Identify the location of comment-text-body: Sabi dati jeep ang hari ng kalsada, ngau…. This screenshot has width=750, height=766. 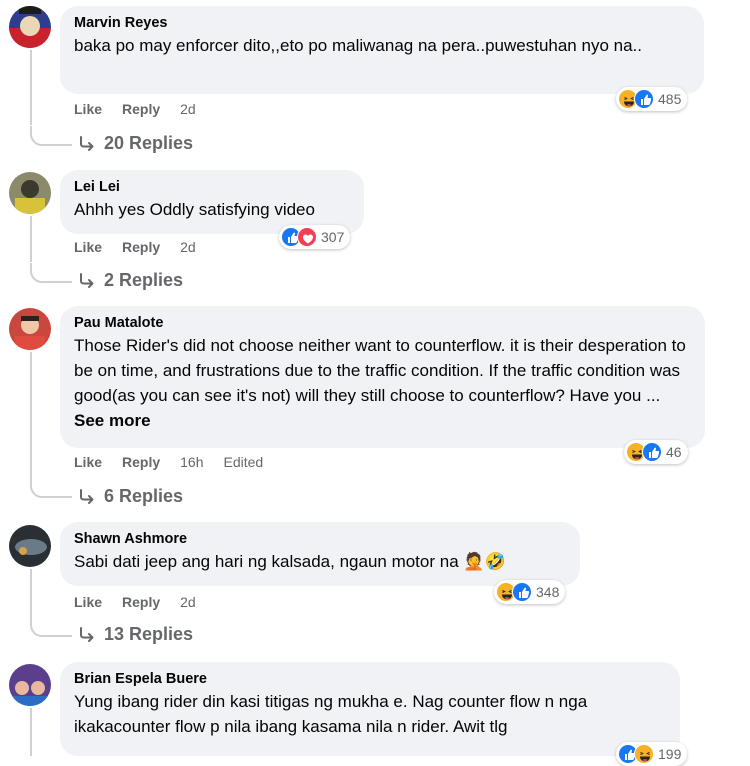
(266, 561).